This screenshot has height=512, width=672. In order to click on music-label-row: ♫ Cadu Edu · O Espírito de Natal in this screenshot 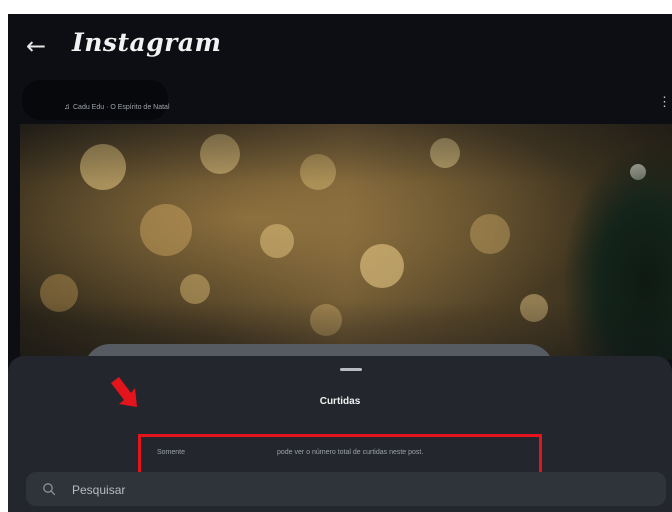, I will do `click(117, 106)`.